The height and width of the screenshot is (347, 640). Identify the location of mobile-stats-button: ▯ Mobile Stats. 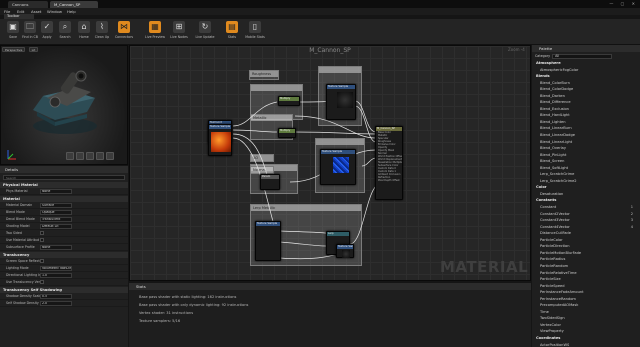
(255, 32).